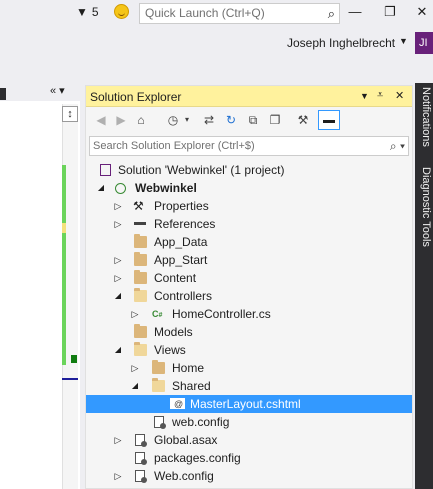 The width and height of the screenshot is (433, 489). Describe the element at coordinates (403, 41) in the screenshot. I see `user-menu-caret-icon: ▼` at that location.